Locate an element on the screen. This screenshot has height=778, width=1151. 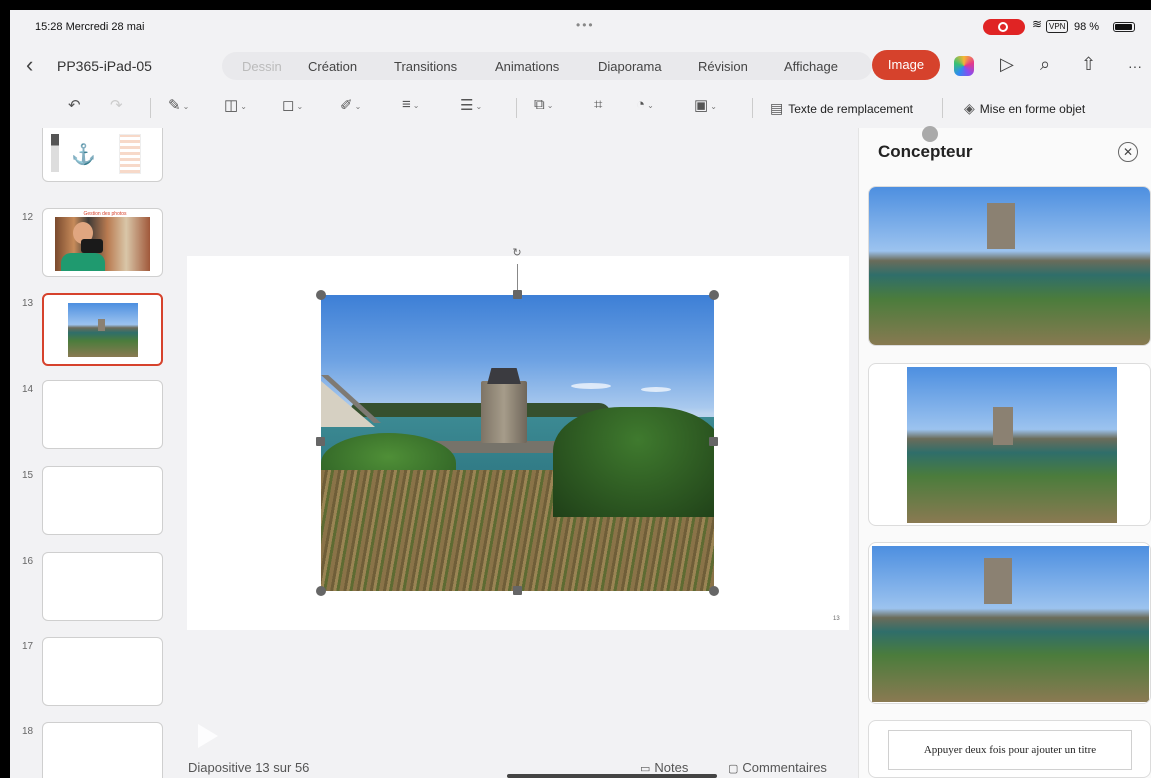
format-object-icon: ◈ is located at coordinates (969, 108).